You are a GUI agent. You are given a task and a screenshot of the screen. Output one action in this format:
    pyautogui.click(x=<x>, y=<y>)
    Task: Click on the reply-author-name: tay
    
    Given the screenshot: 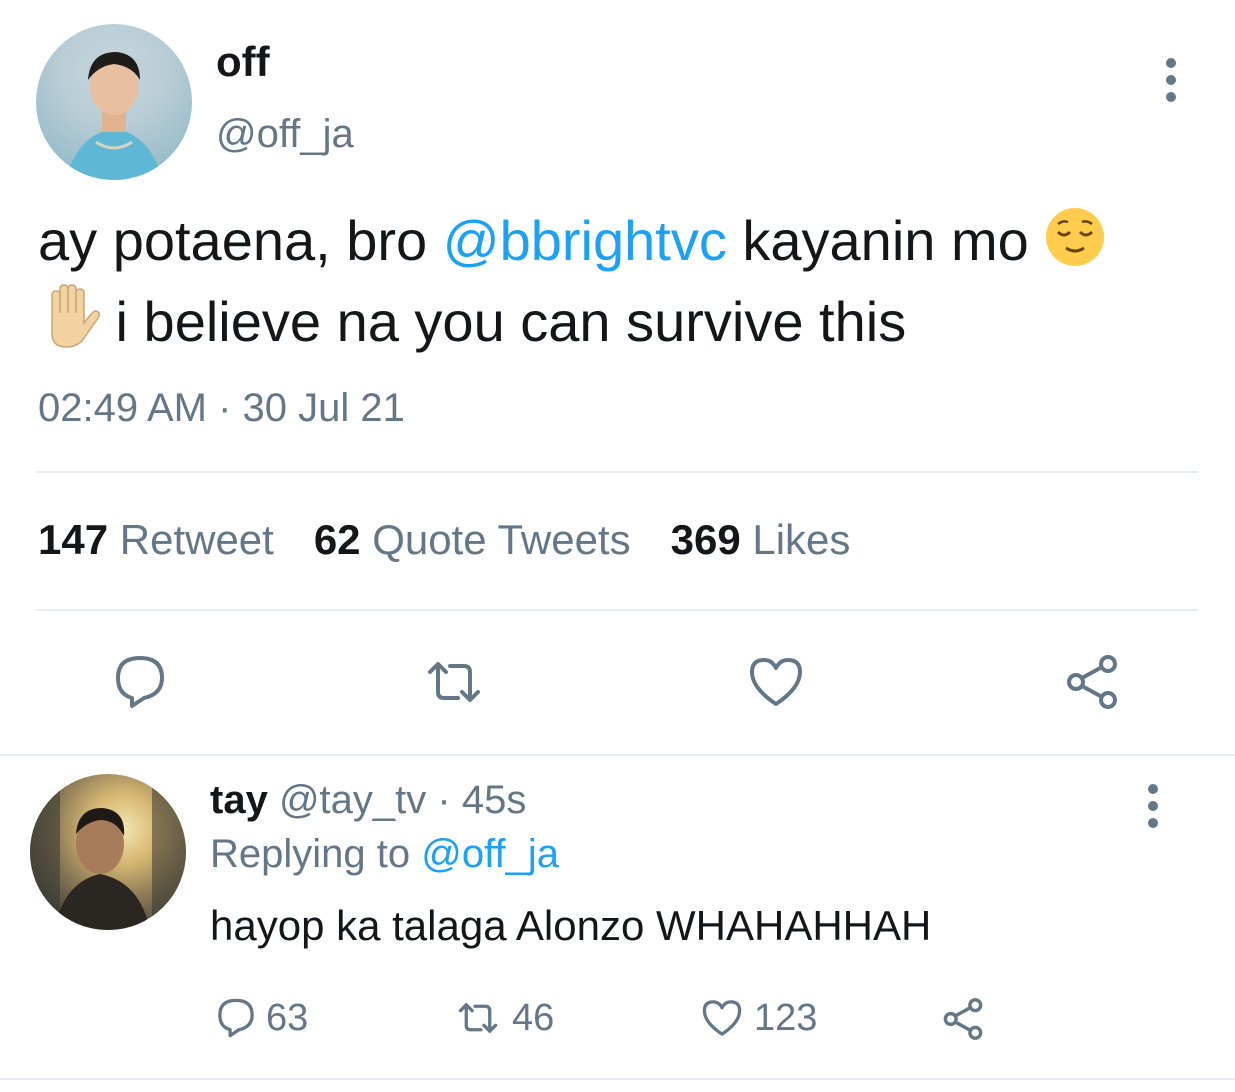 What is the action you would take?
    pyautogui.click(x=239, y=800)
    